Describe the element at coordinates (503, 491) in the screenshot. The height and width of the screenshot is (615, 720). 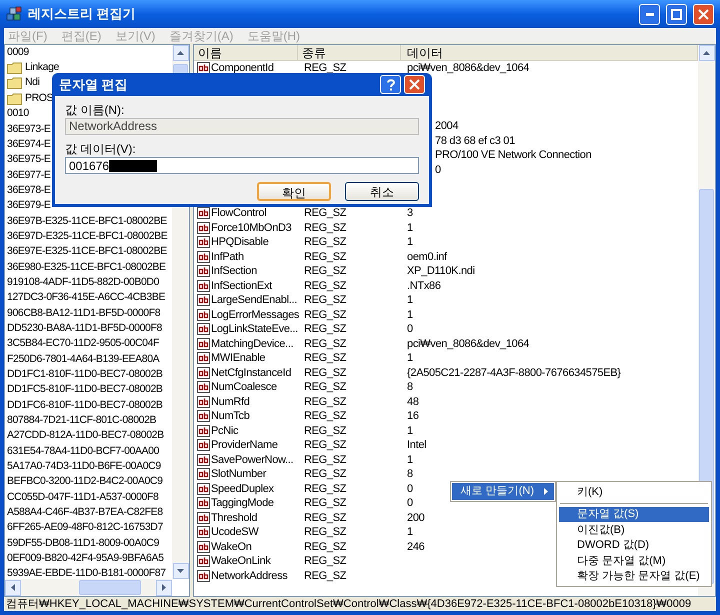
I see `menu-item: 새로 만들기(N)` at that location.